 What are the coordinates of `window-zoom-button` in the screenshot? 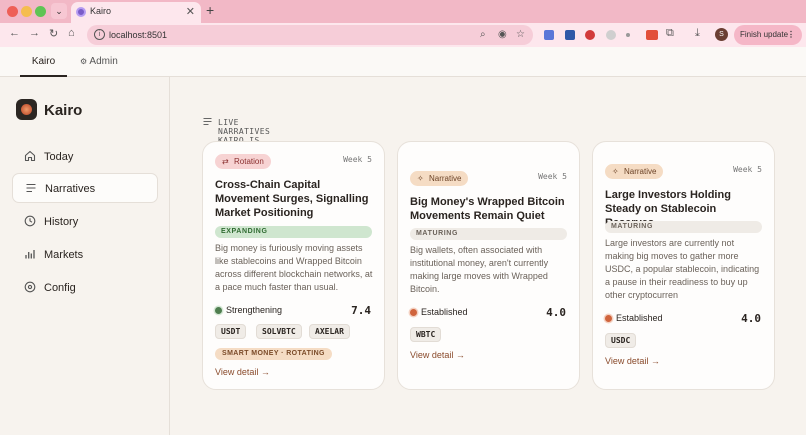 It's located at (40, 11).